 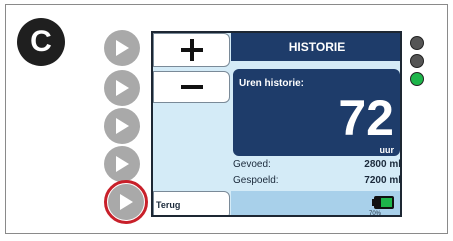 What do you see at coordinates (256, 180) in the screenshot?
I see `stat-label: Gespoeld:` at bounding box center [256, 180].